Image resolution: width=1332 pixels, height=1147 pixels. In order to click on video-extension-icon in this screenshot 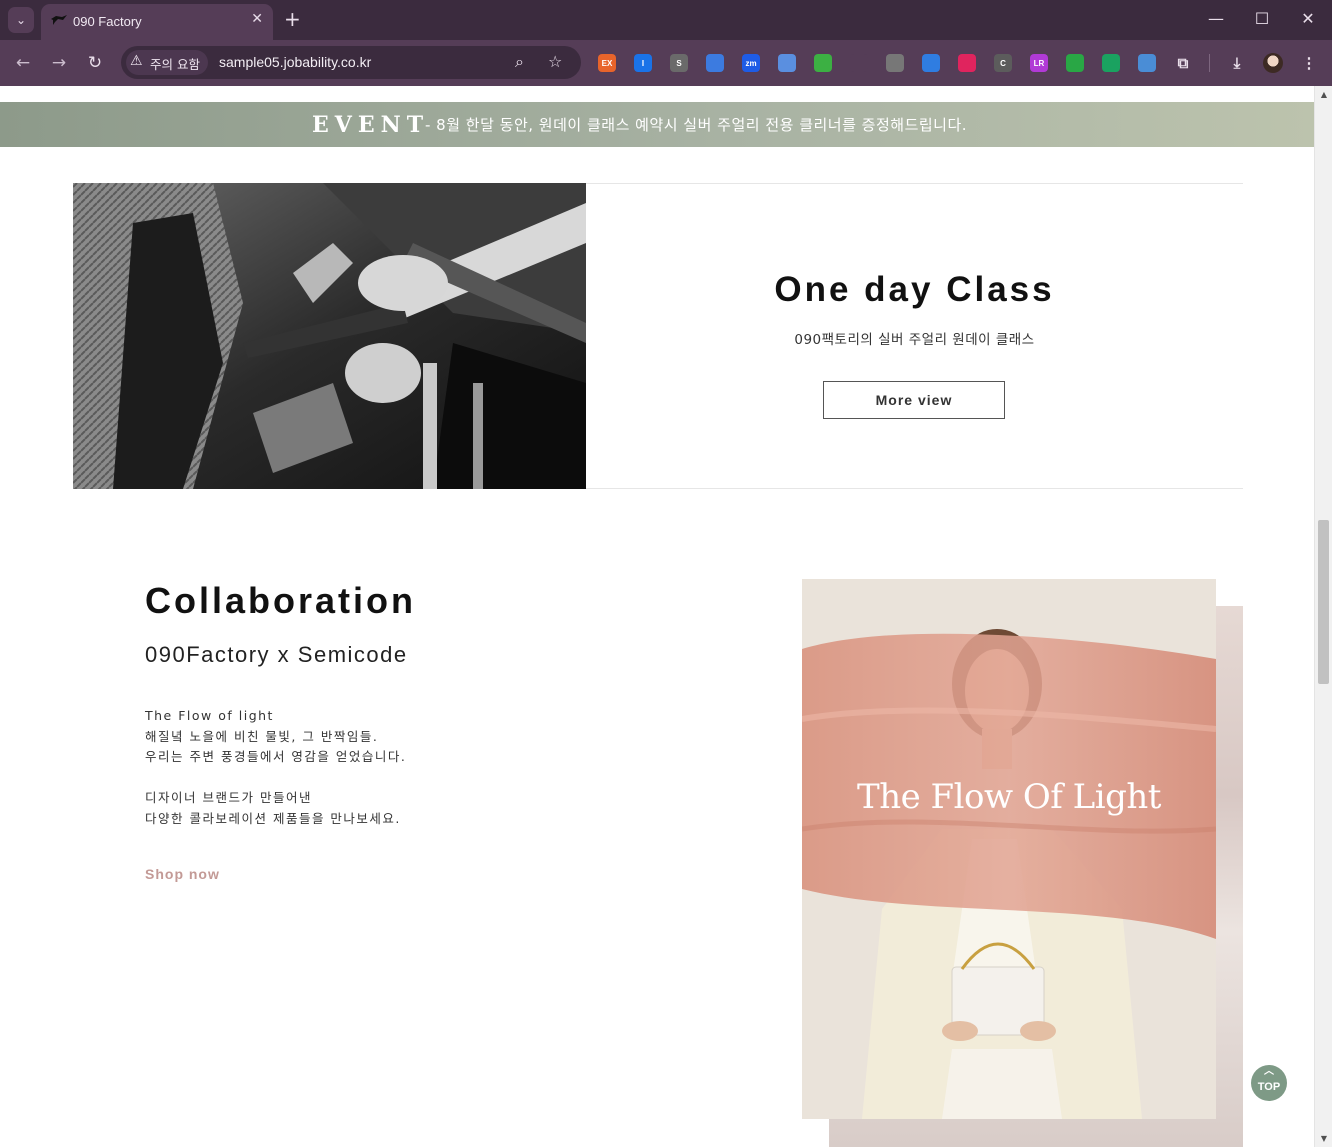, I will do `click(967, 63)`.